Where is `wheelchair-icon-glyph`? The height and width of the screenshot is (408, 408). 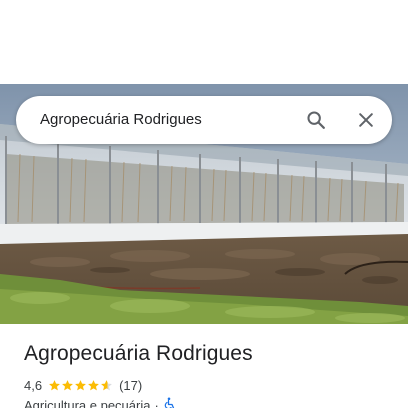
wheelchair-icon-glyph is located at coordinates (169, 402).